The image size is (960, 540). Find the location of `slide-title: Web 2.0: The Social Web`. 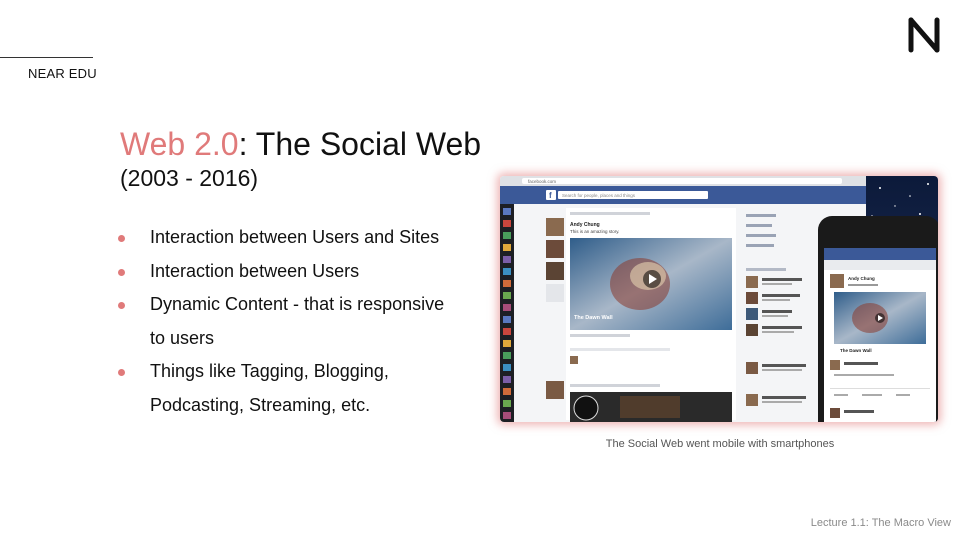

slide-title: Web 2.0: The Social Web is located at coordinates (300, 144).